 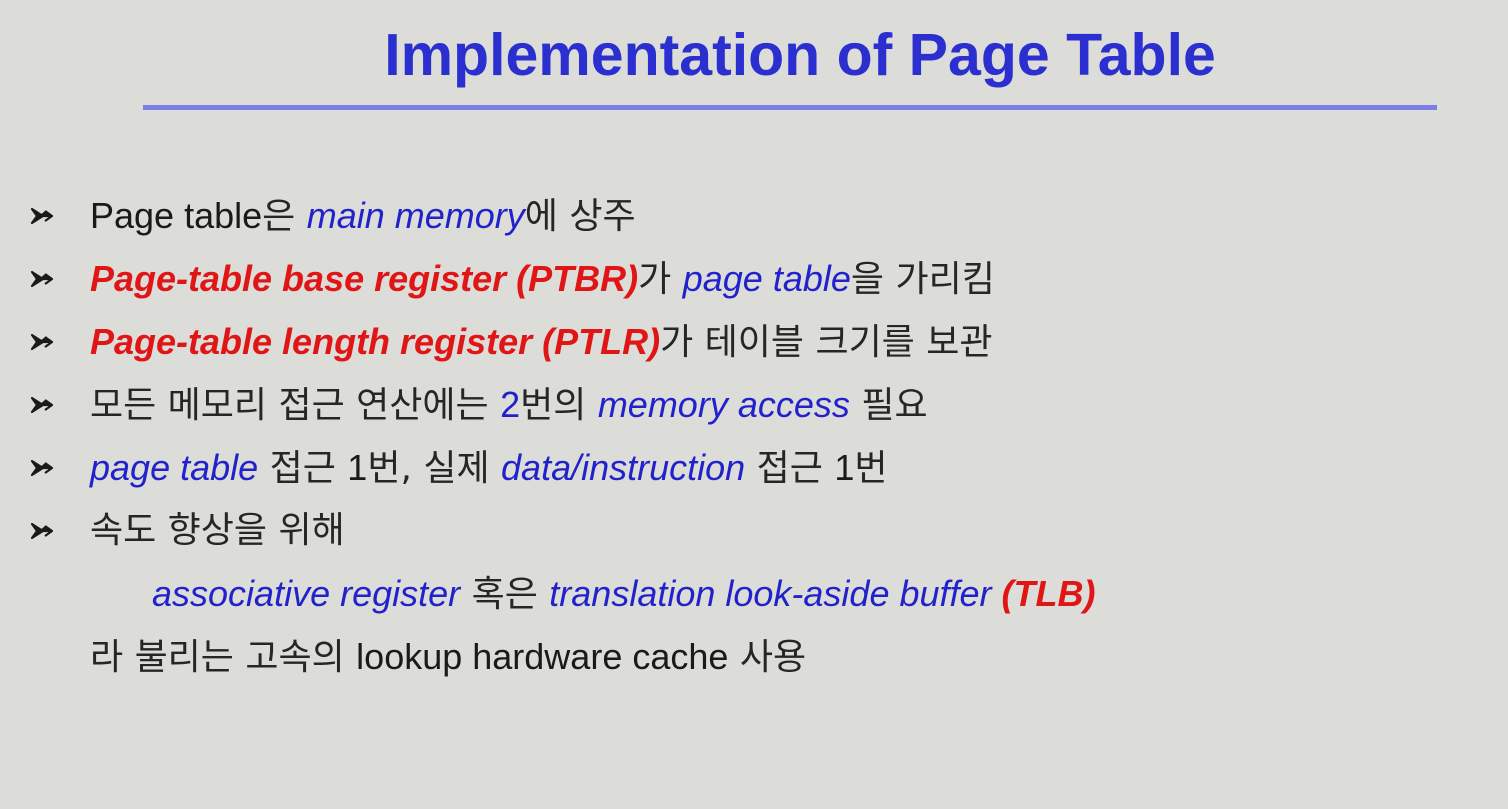 What do you see at coordinates (284, 216) in the screenshot?
I see `text-segment: 은` at bounding box center [284, 216].